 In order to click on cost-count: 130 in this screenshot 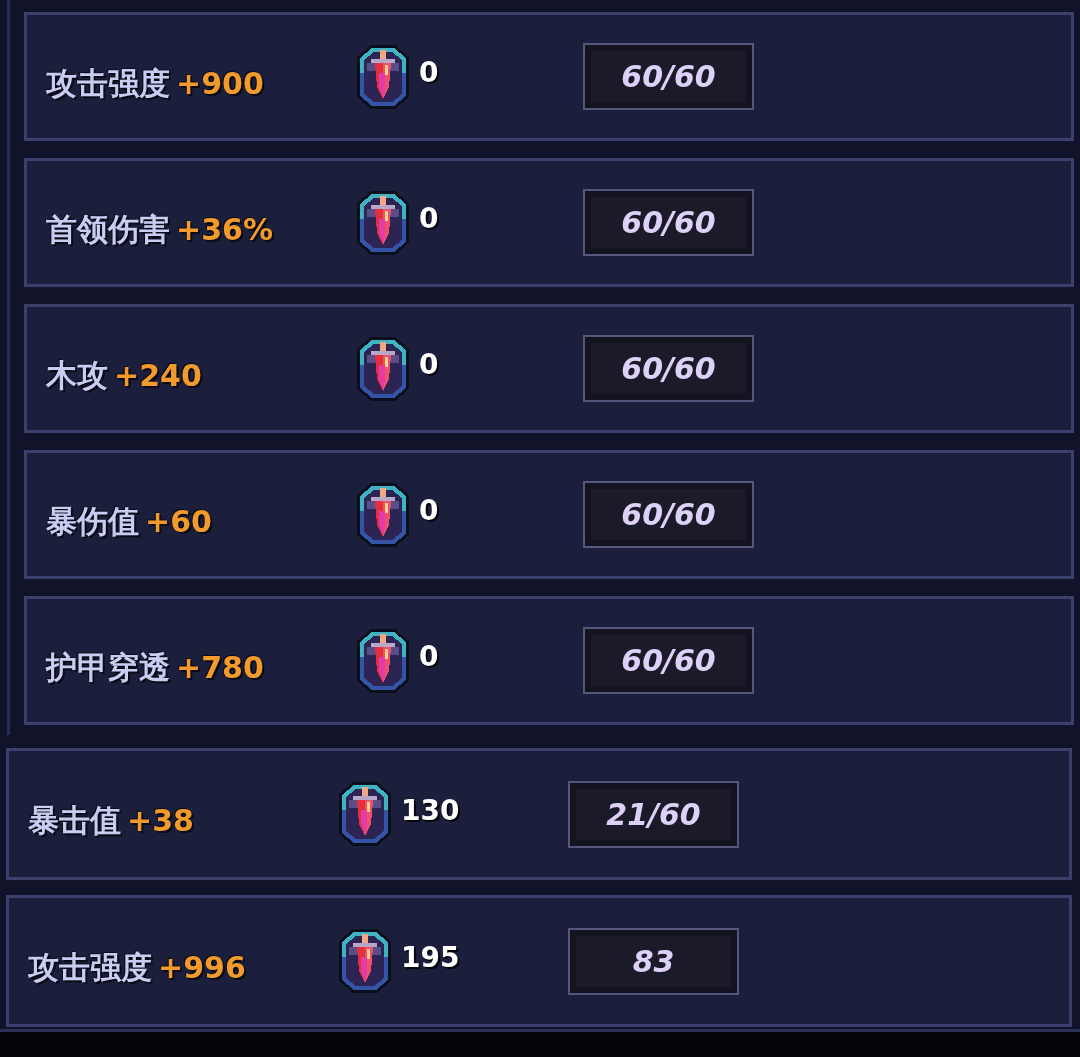, I will do `click(430, 810)`.